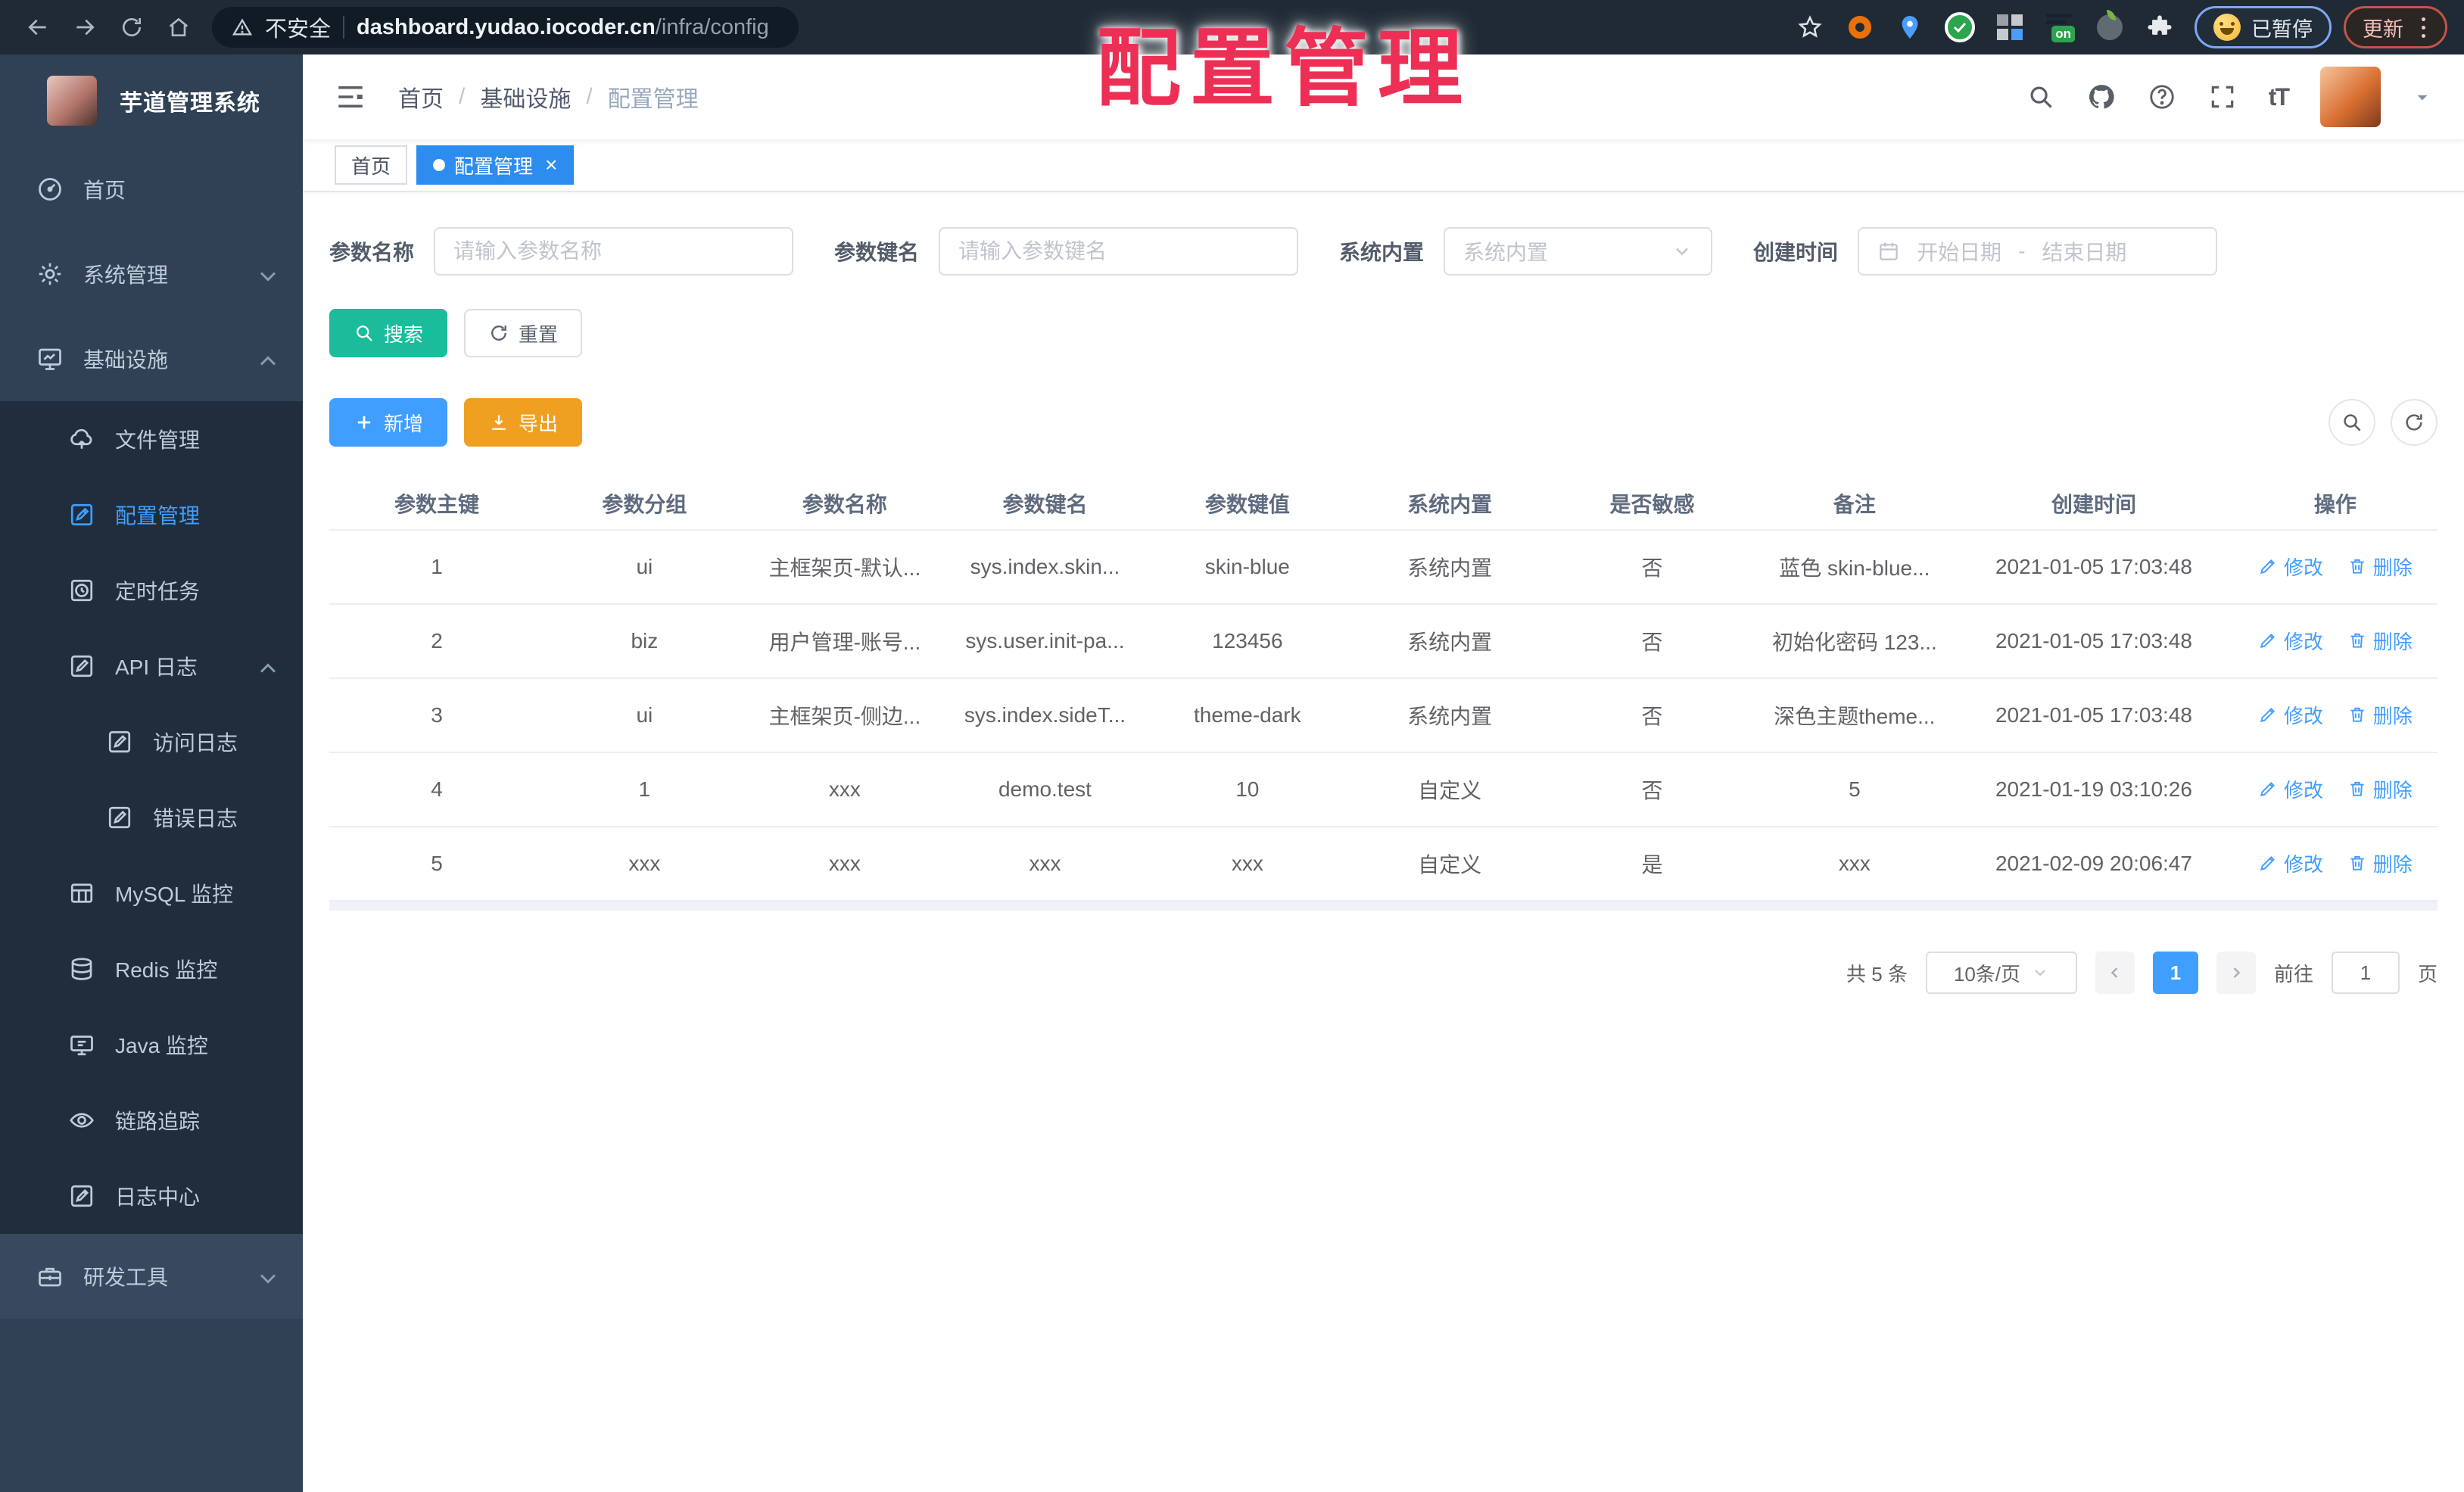  Describe the element at coordinates (151, 817) in the screenshot. I see `sidebar-item-error-logs: 错误日志` at that location.